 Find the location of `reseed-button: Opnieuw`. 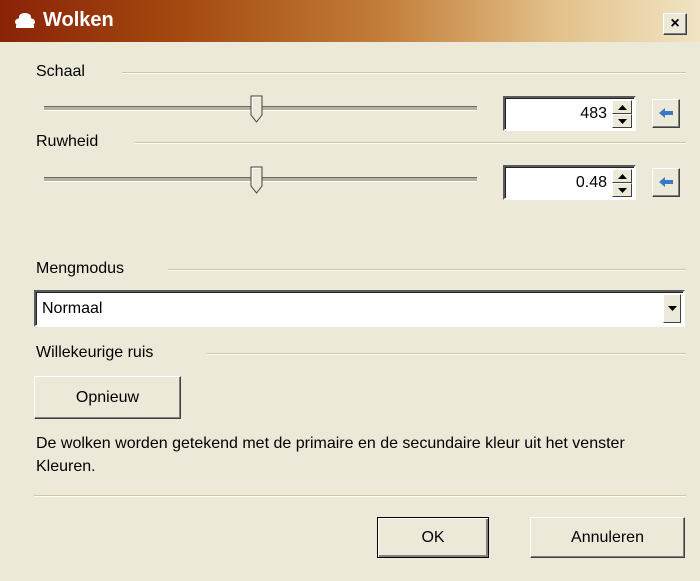

reseed-button: Opnieuw is located at coordinates (107, 397).